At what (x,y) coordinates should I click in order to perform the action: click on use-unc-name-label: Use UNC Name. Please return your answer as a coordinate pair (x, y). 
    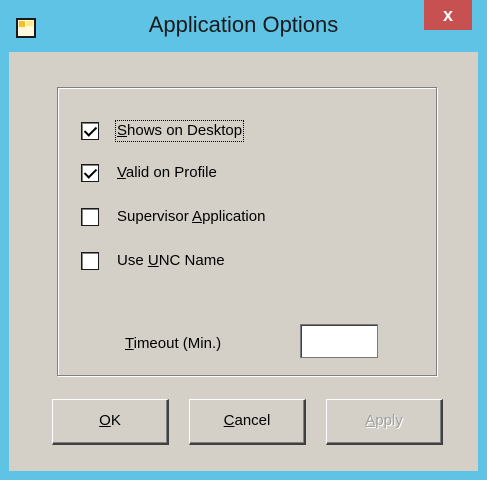
    Looking at the image, I should click on (171, 261).